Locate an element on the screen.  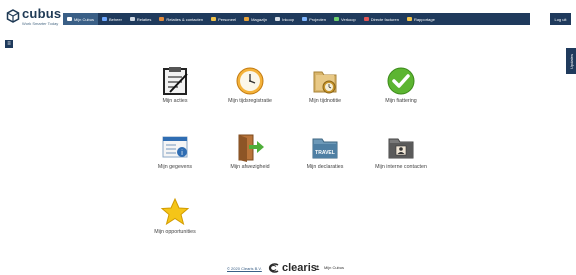
nav-item-label: Inkoop is located at coordinates (288, 19).